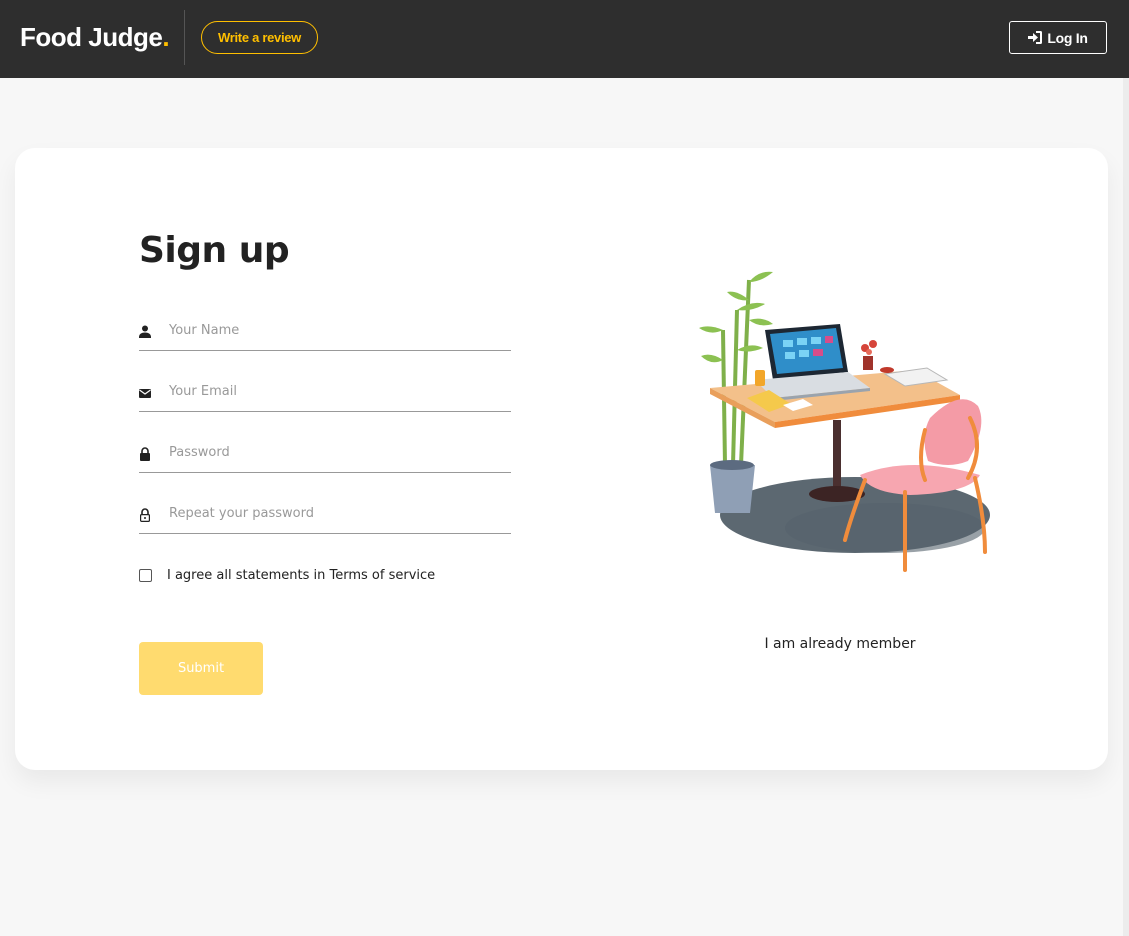 This screenshot has height=936, width=1129. Describe the element at coordinates (201, 668) in the screenshot. I see `submit-button: Submit` at that location.